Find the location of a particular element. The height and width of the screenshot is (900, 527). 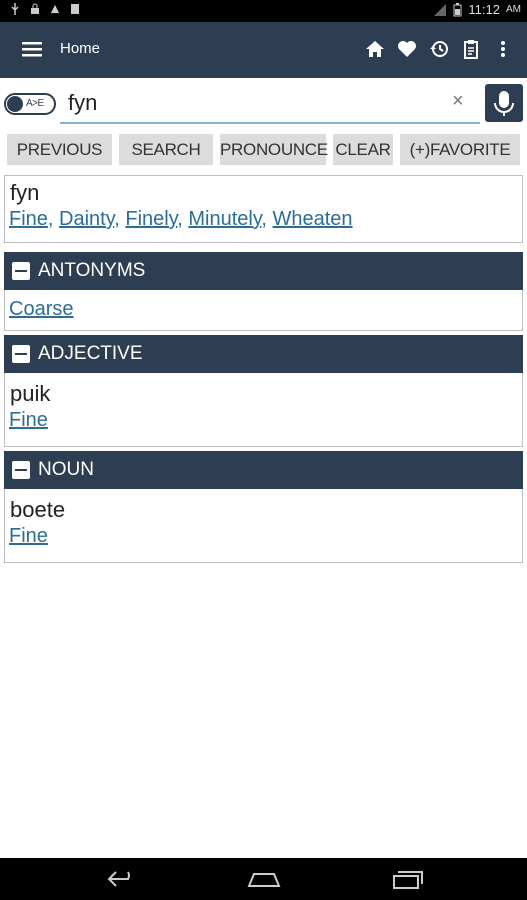

section-body-antonyms: Coarse is located at coordinates (263, 310).